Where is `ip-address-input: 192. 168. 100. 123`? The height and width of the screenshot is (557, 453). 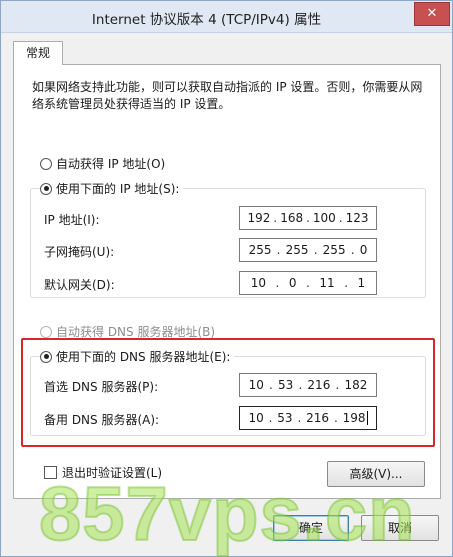
ip-address-input: 192. 168. 100. 123 is located at coordinates (308, 218).